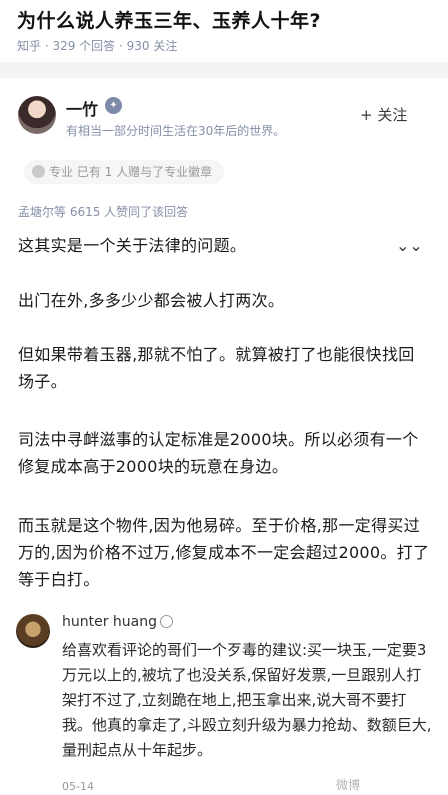 The height and width of the screenshot is (795, 448). Describe the element at coordinates (110, 622) in the screenshot. I see `comment-author-name: hunter huang` at that location.